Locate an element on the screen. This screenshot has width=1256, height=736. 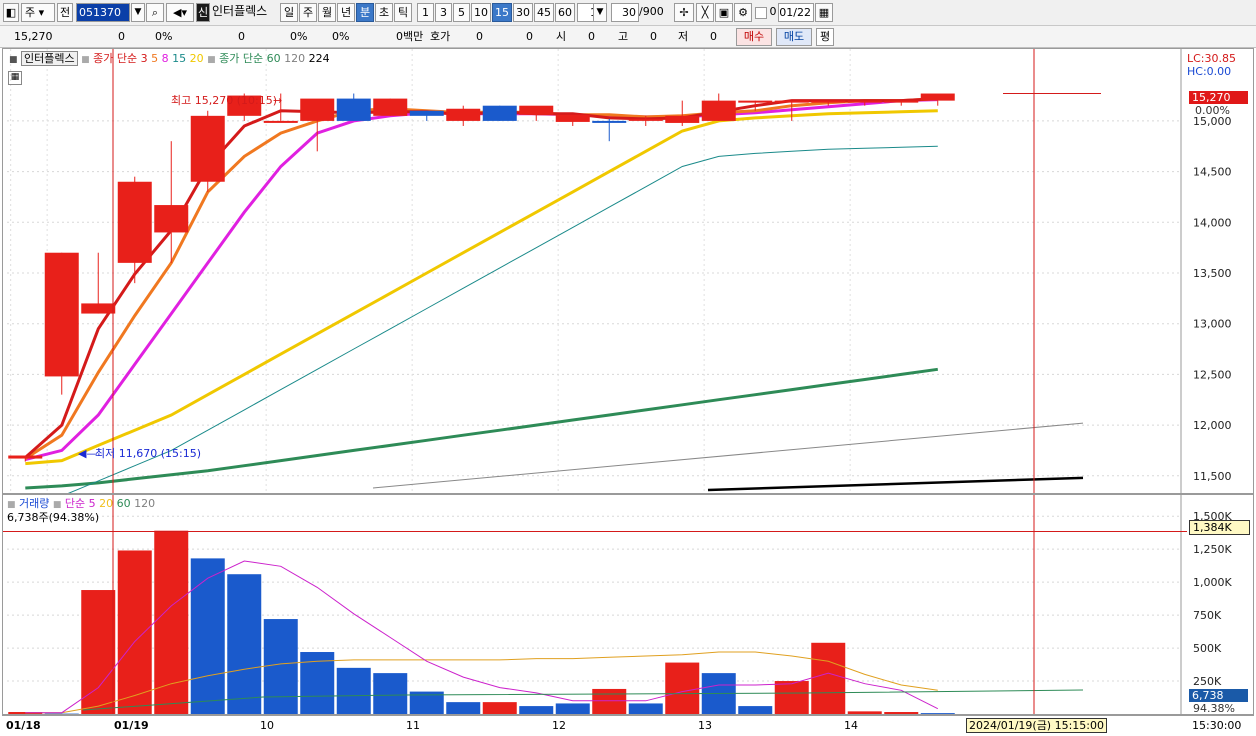
layout-icon: ◧ is located at coordinates (11, 12).